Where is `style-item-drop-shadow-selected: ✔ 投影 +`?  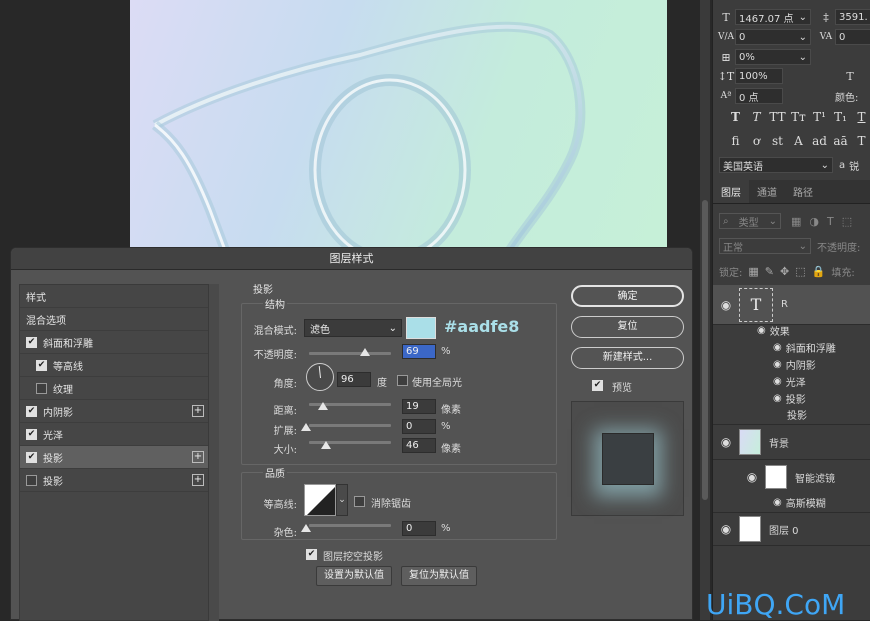
style-item-drop-shadow-selected: ✔ 投影 + is located at coordinates (114, 457).